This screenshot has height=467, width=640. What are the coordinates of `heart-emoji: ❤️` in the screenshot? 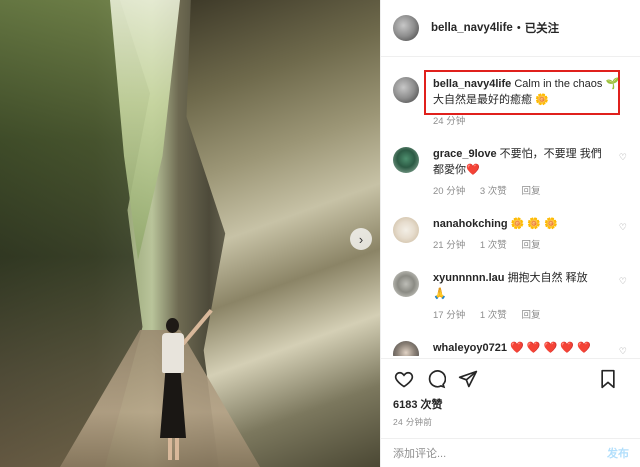 It's located at (473, 170).